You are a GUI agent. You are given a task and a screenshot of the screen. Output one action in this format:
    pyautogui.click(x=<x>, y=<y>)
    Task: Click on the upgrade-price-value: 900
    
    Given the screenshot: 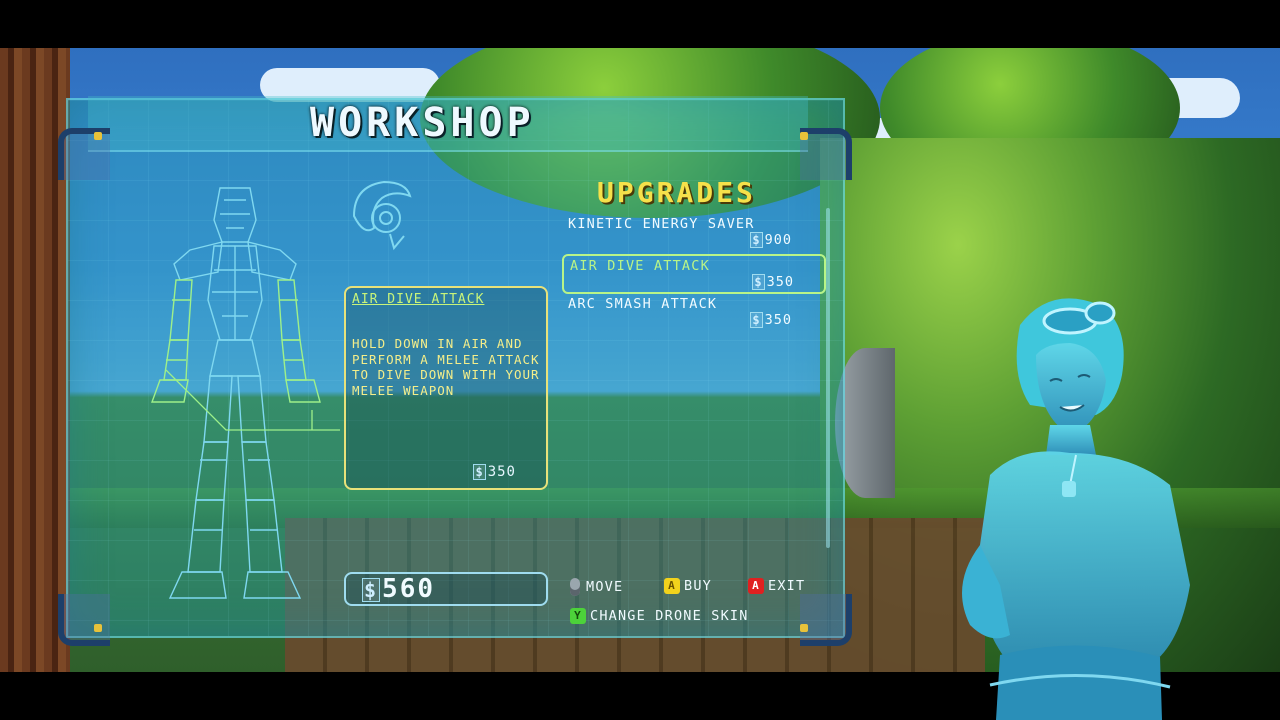 What is the action you would take?
    pyautogui.click(x=778, y=240)
    